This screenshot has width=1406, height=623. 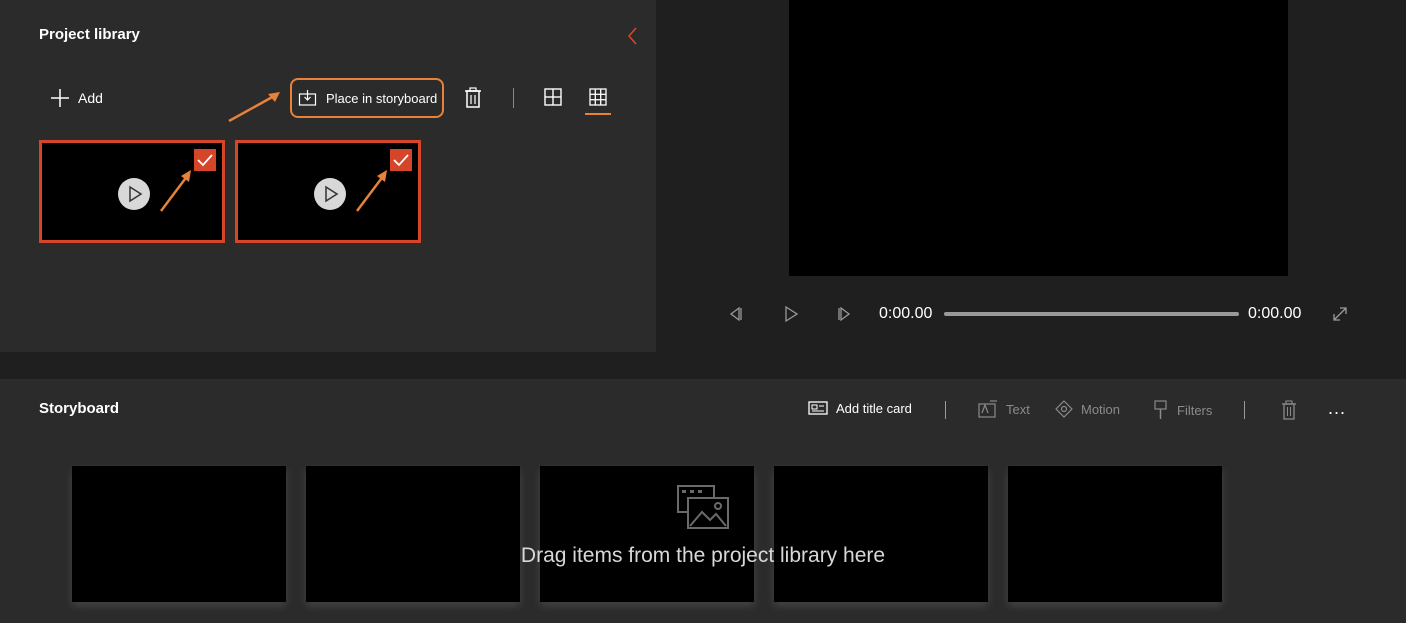 I want to click on storyboard-title: Storyboard, so click(x=79, y=408).